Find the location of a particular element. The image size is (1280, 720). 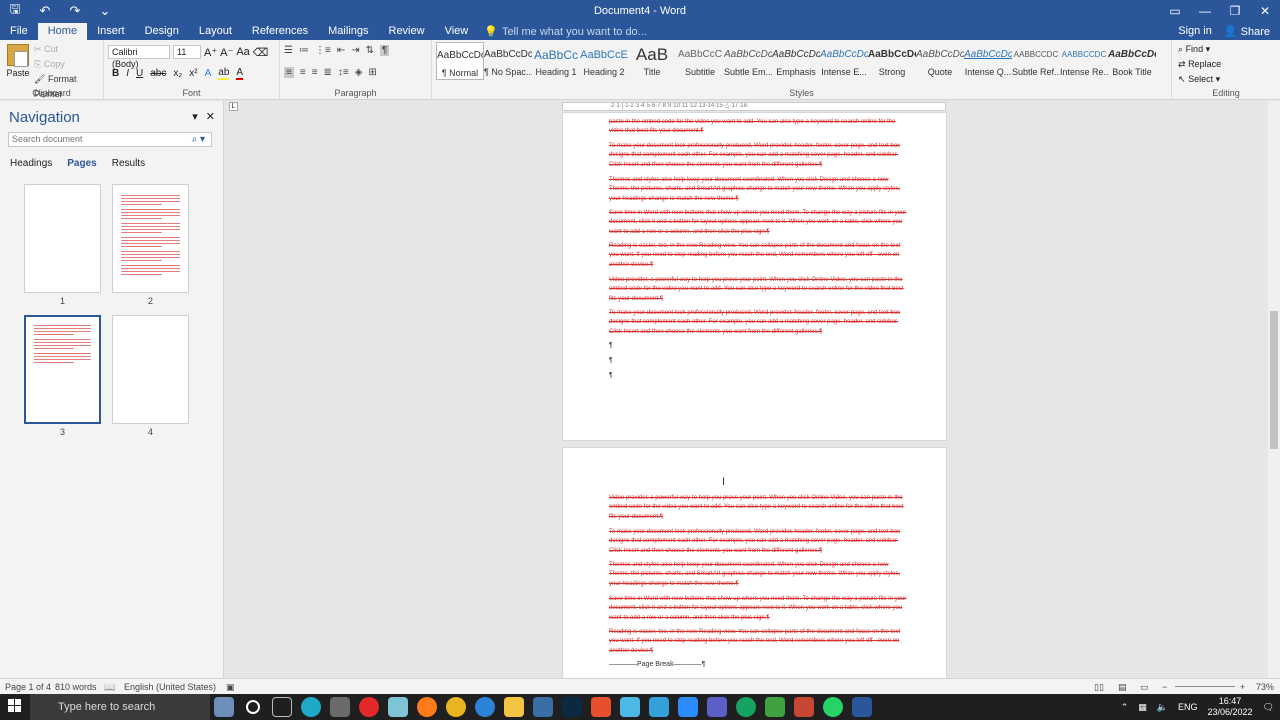

nav-tab-pages: Pages is located at coordinates (81, 163).